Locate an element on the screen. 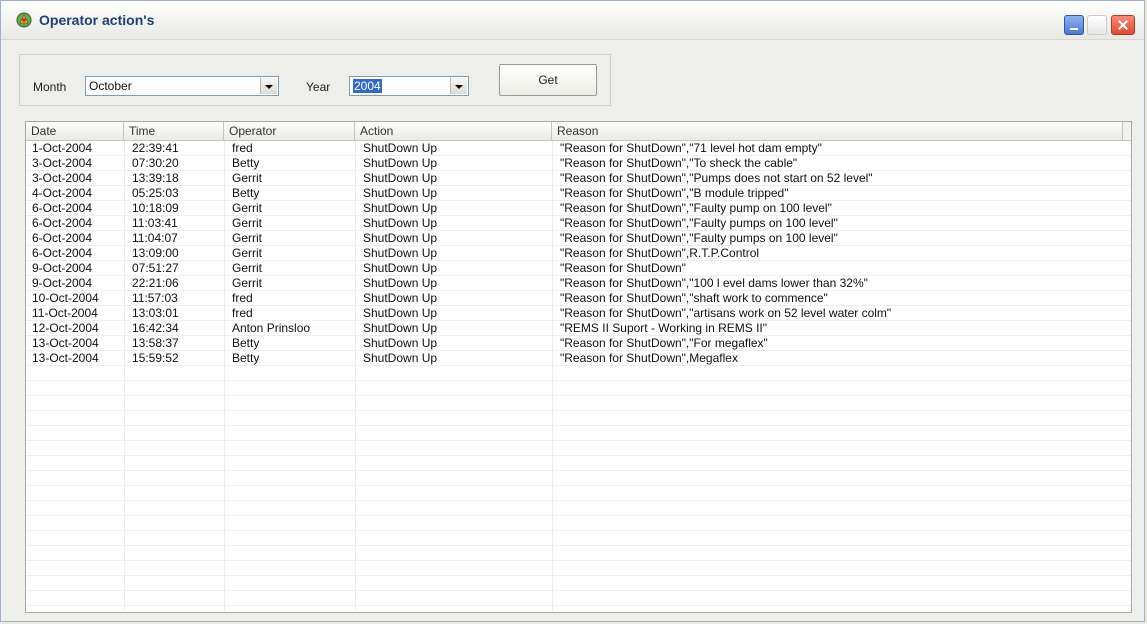  cell-date: 1-Oct-2004 is located at coordinates (62, 148).